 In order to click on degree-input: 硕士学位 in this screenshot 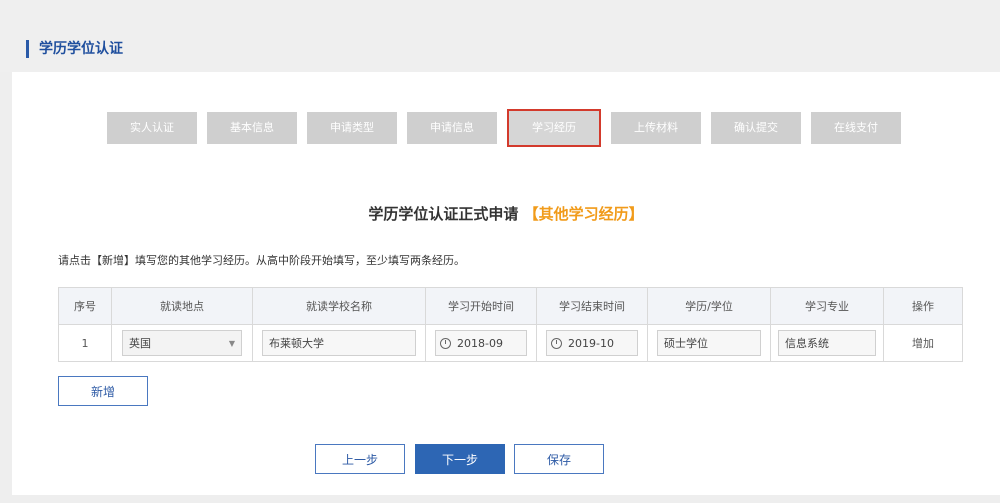, I will do `click(709, 343)`.